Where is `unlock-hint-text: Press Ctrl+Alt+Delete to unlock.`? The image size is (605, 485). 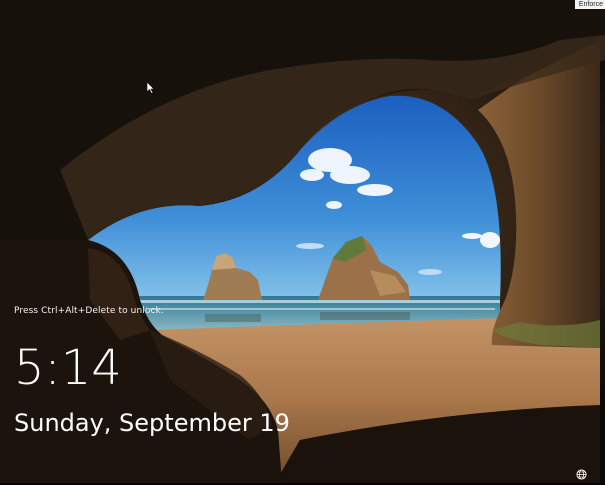 unlock-hint-text: Press Ctrl+Alt+Delete to unlock. is located at coordinates (89, 311).